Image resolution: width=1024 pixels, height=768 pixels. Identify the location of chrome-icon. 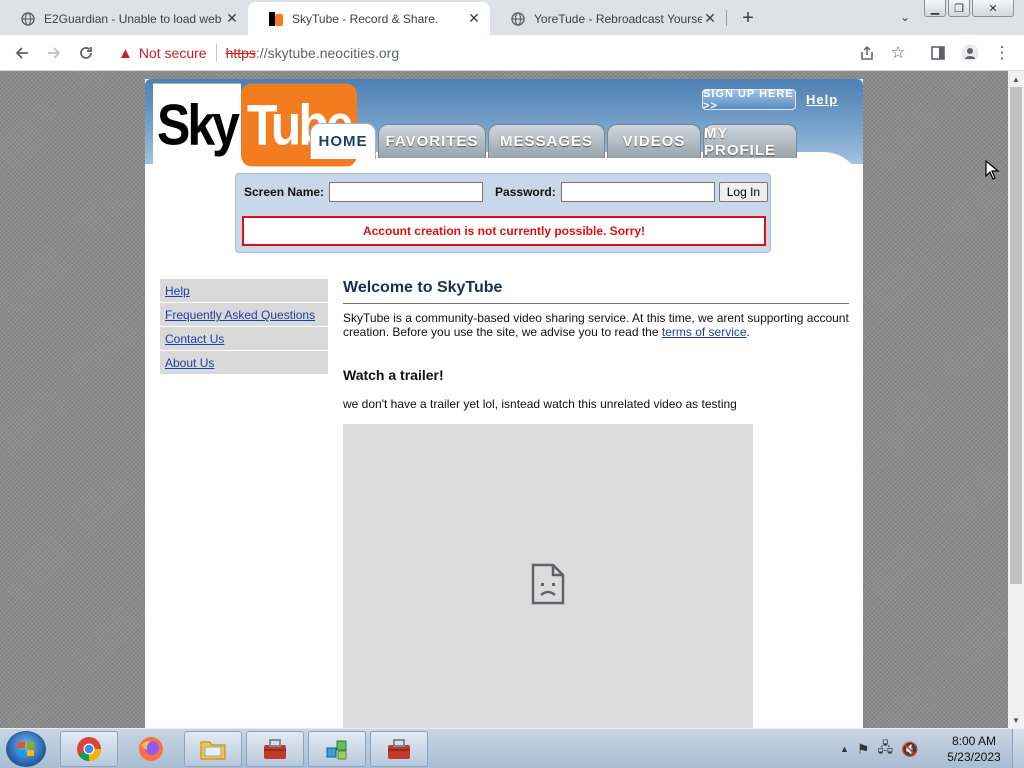
(89, 749).